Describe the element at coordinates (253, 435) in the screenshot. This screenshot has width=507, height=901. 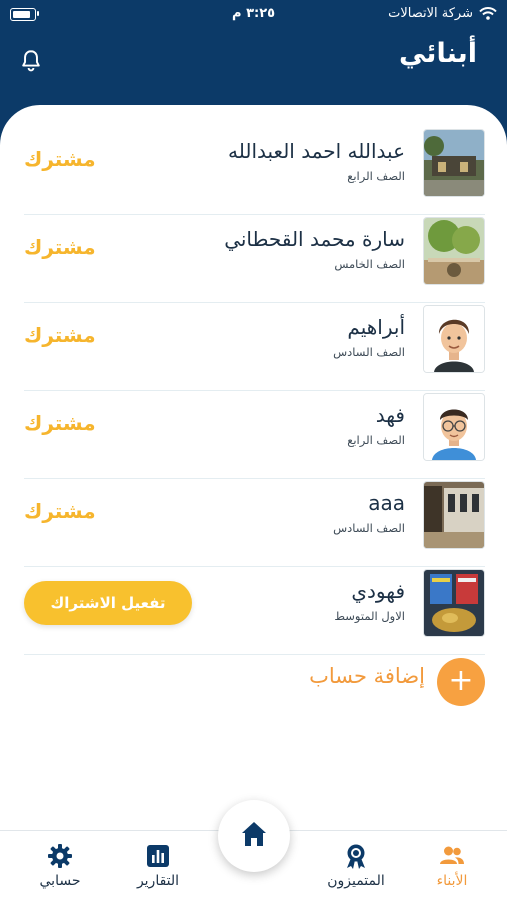
I see `child-row: فهد الصف الرابع مشترك` at that location.